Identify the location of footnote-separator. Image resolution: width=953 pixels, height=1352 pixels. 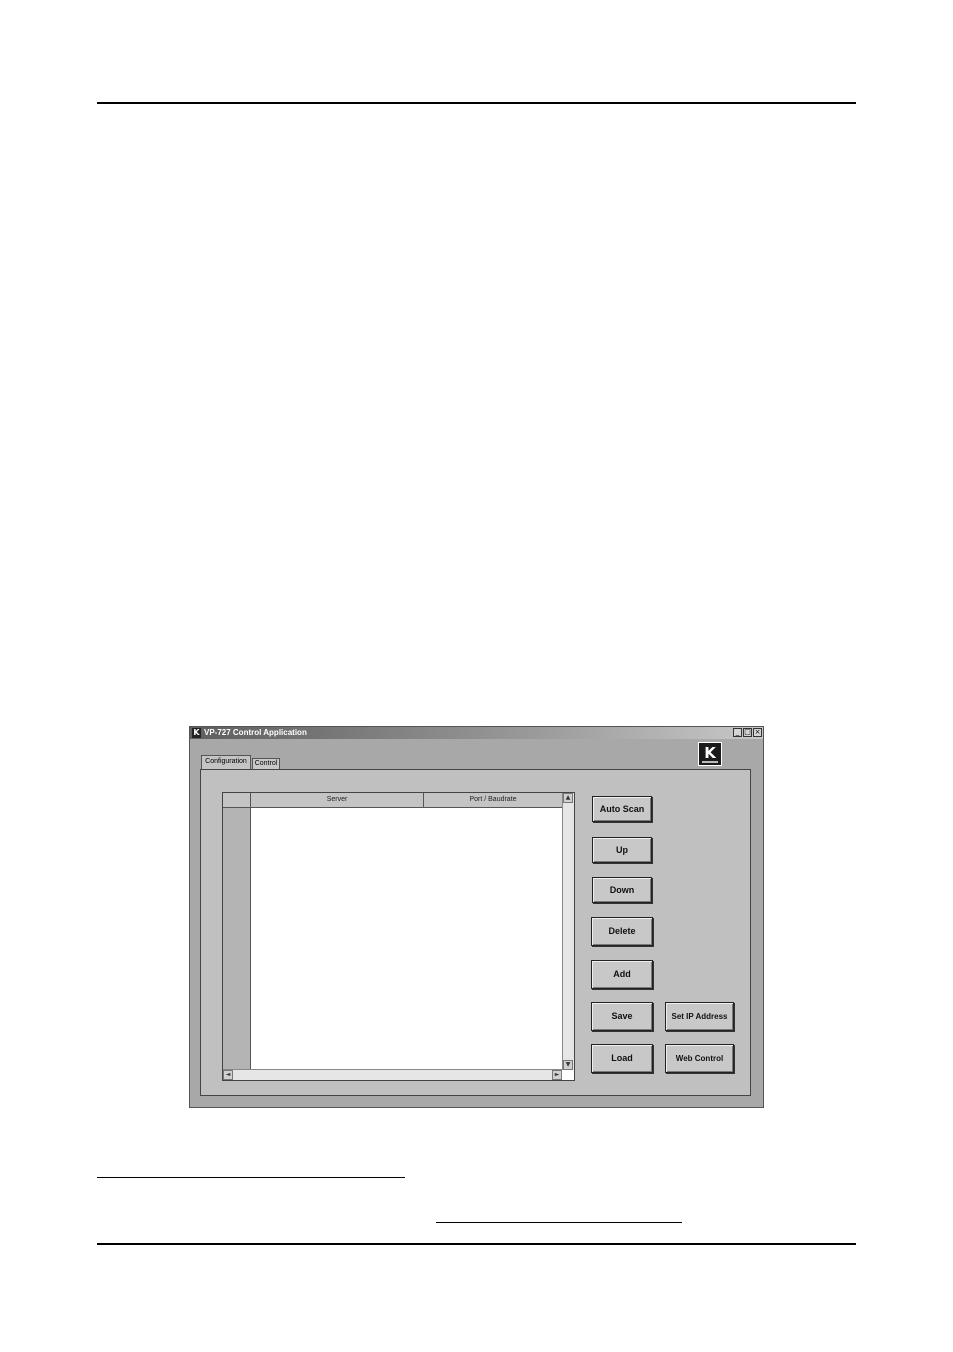
(251, 1177).